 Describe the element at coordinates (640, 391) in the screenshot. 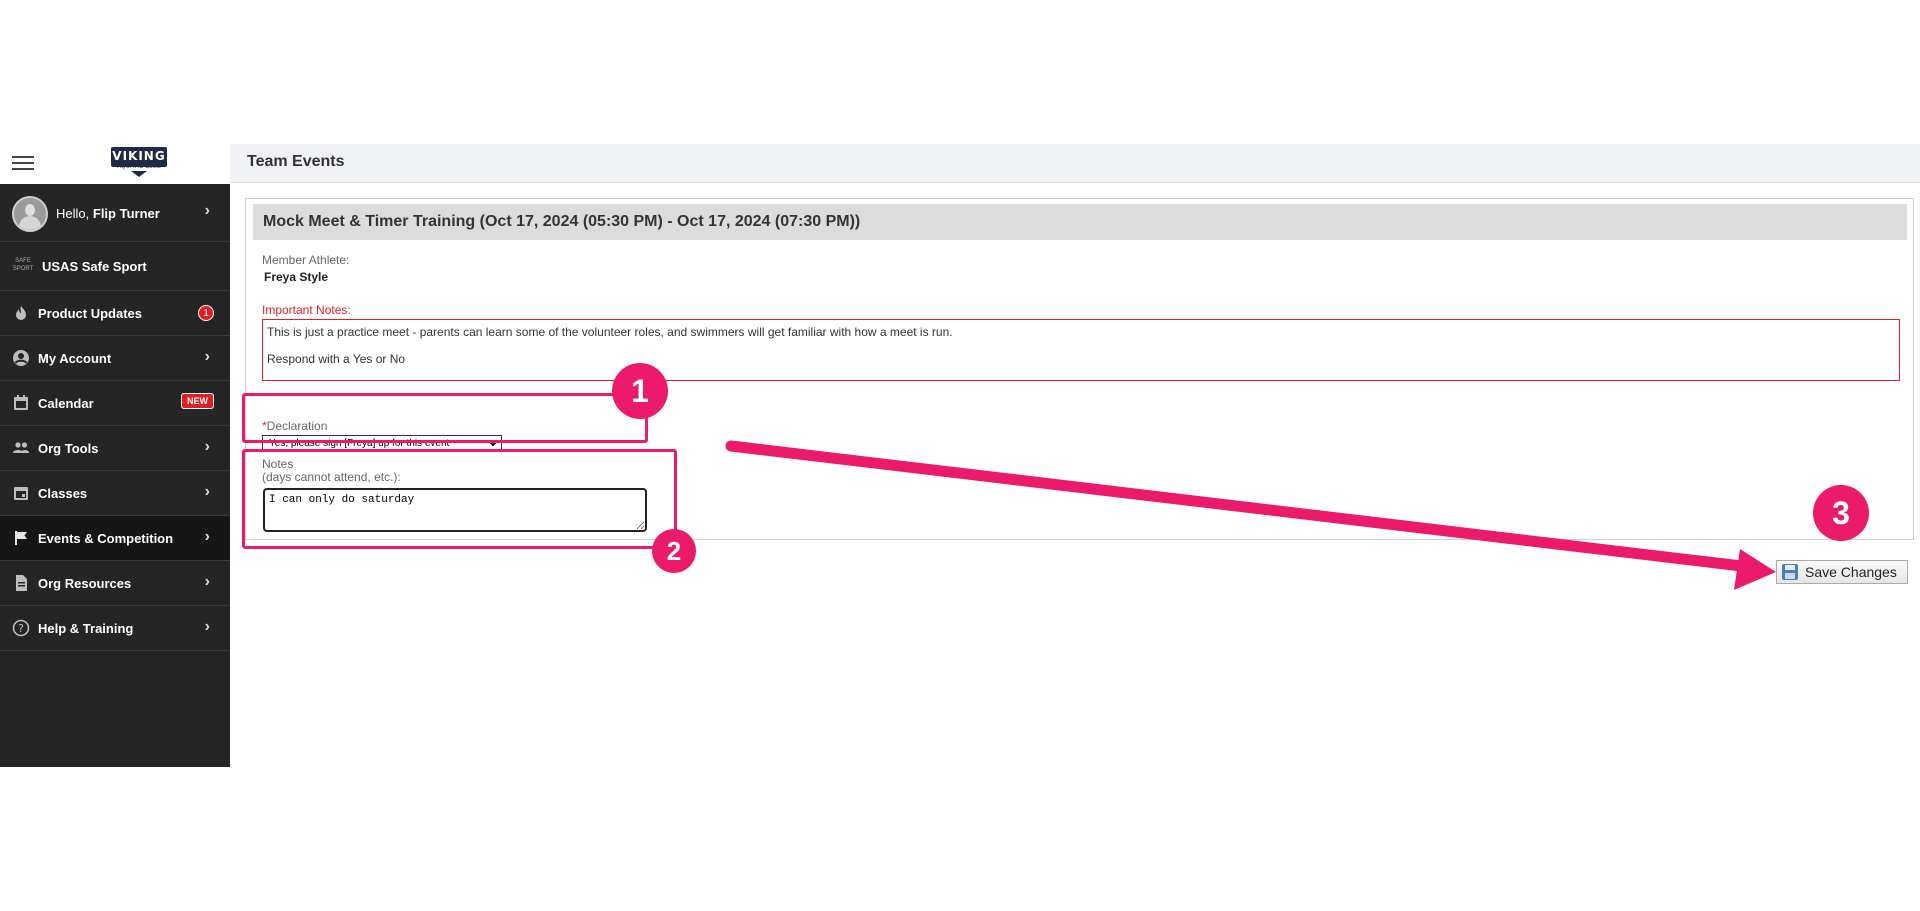

I see `step-badge-1: 1` at that location.